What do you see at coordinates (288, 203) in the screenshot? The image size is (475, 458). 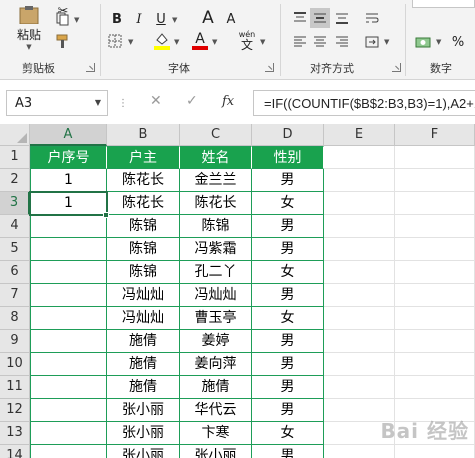 I see `cell-d3: 女` at bounding box center [288, 203].